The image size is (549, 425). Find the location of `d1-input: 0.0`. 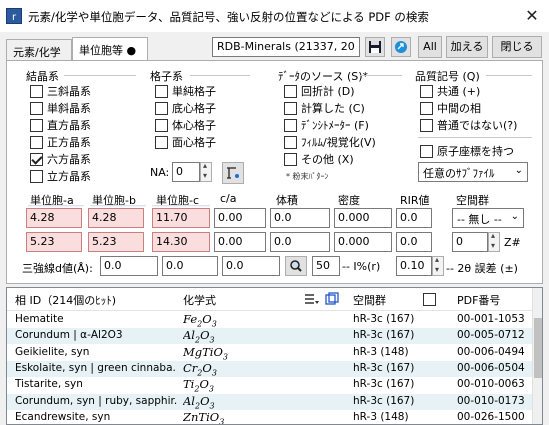

d1-input: 0.0 is located at coordinates (129, 266).